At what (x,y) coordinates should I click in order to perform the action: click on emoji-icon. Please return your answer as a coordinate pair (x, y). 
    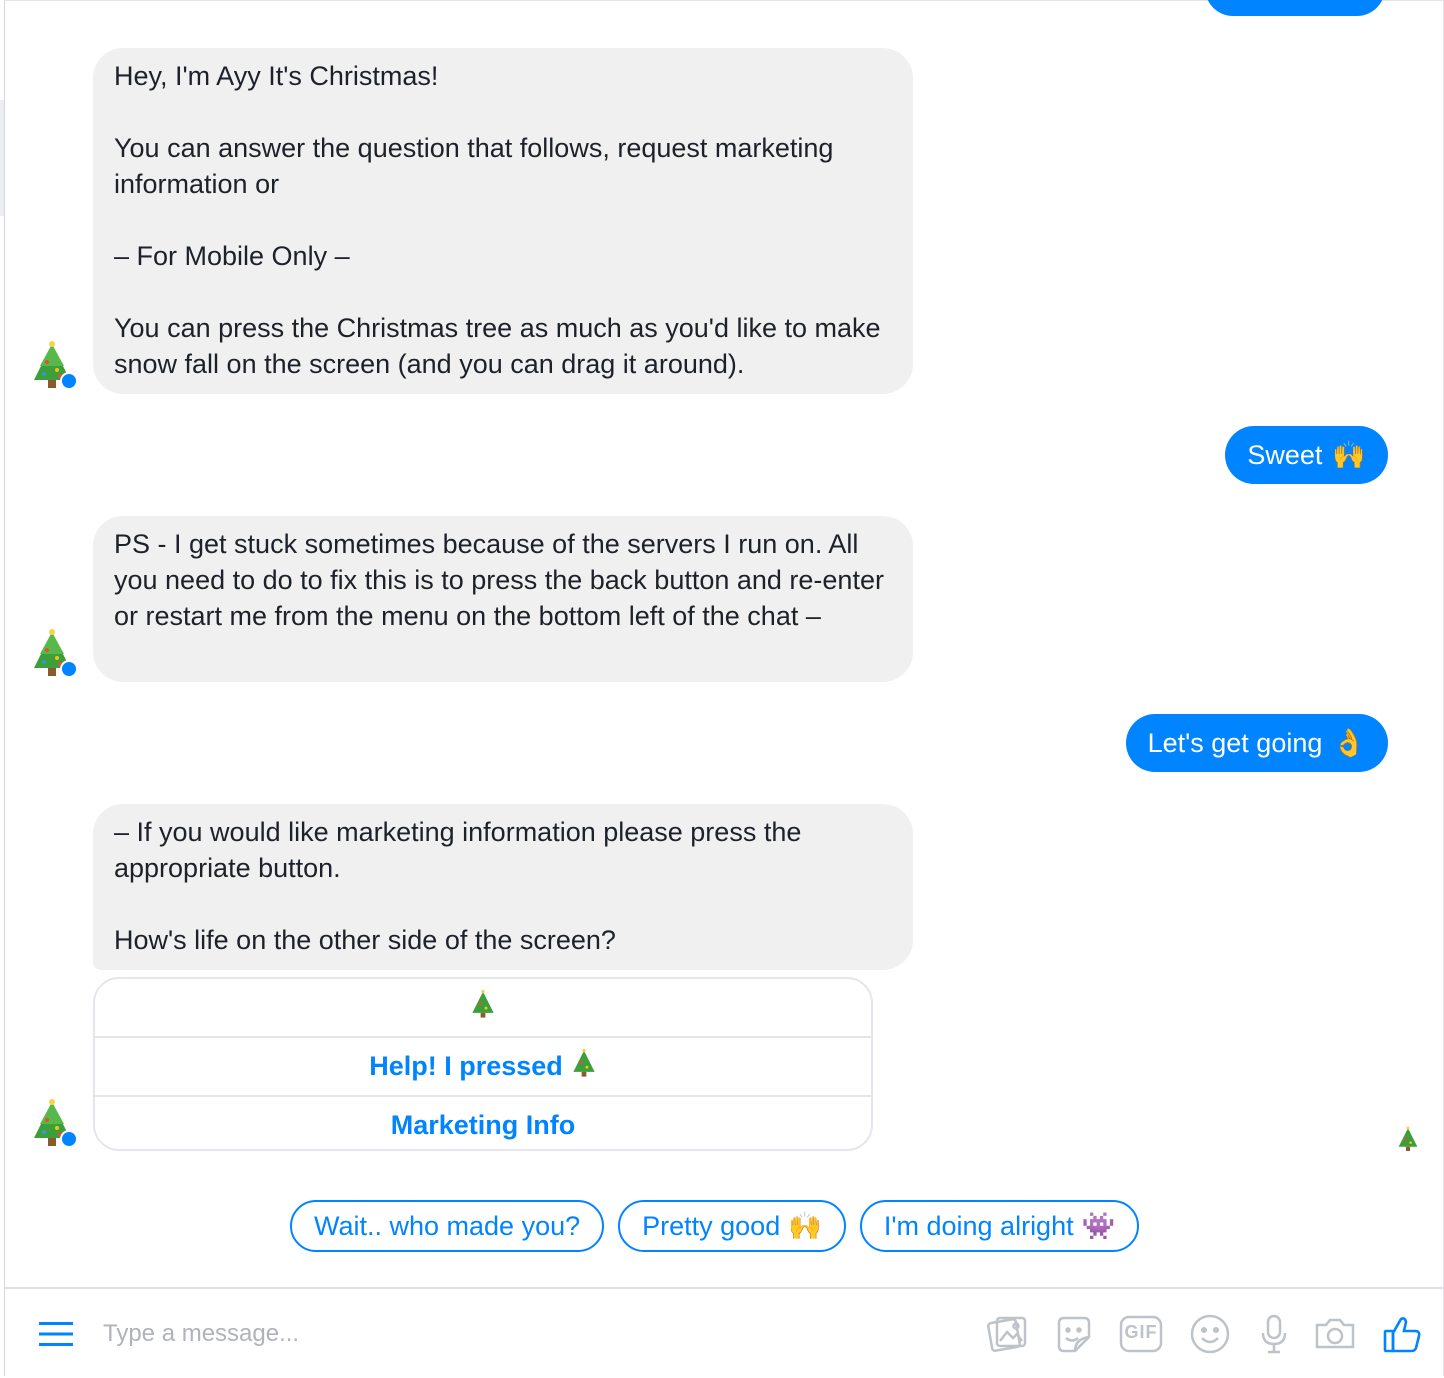
    Looking at the image, I should click on (1210, 1336).